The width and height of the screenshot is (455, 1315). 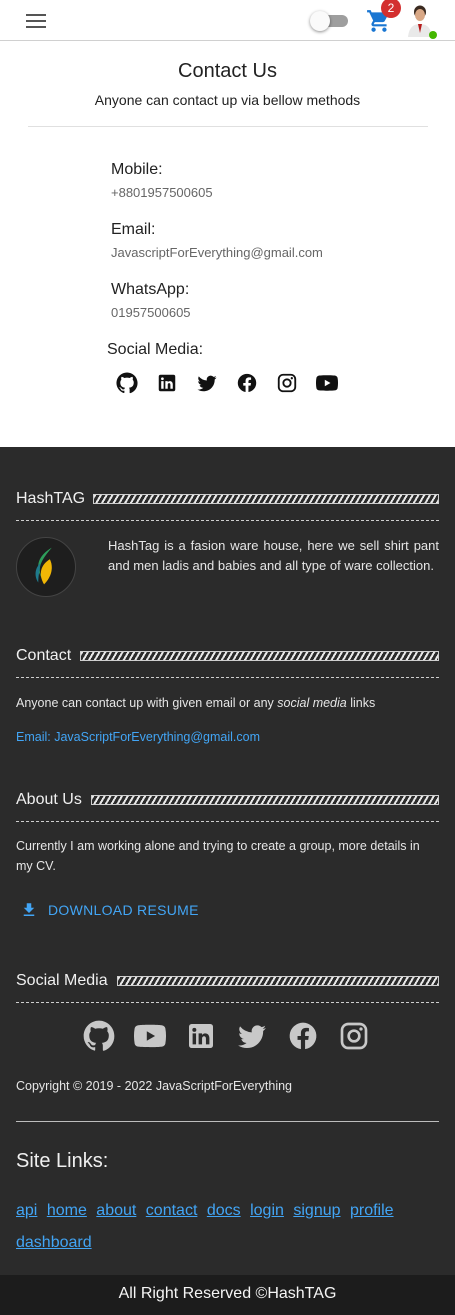 I want to click on page-subtitle: Anyone can contact up via bellow methods, so click(x=227, y=100).